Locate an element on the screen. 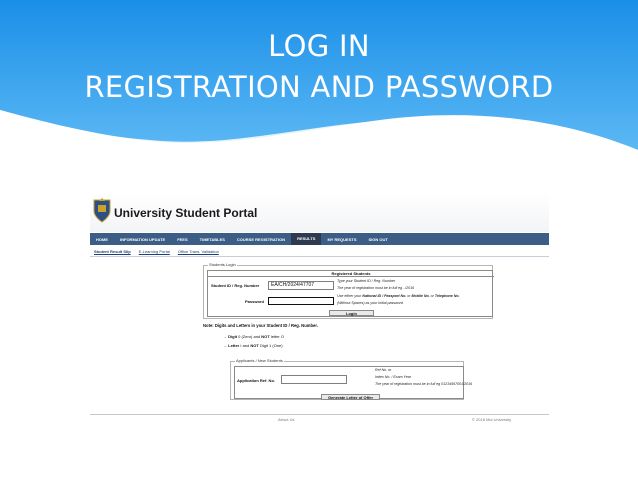 Image resolution: width=638 pixels, height=478 pixels. nav-results: RESULTS is located at coordinates (306, 239).